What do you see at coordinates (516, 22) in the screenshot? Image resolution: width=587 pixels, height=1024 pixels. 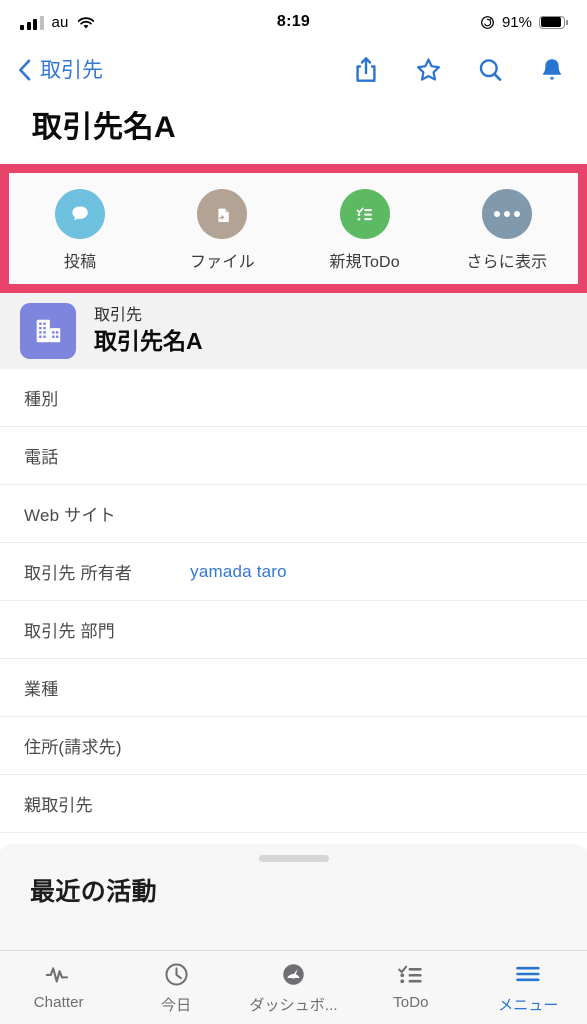 I see `battery-percent-label: 91%` at bounding box center [516, 22].